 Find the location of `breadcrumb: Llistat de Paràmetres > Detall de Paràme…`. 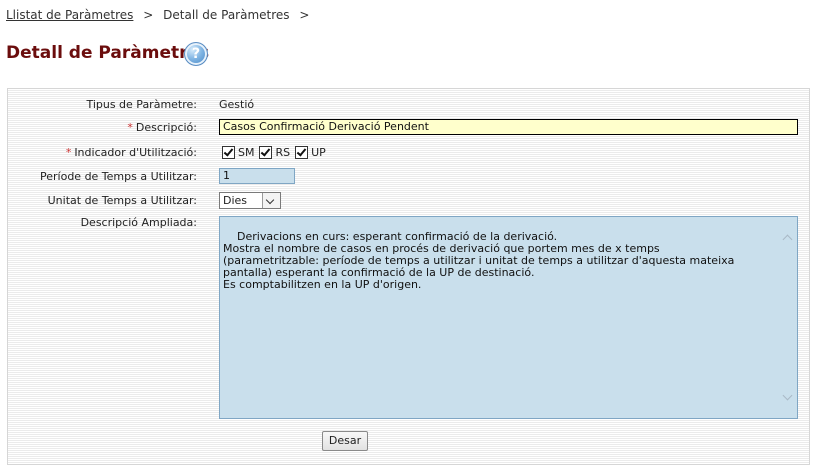

breadcrumb: Llistat de Paràmetres > Detall de Paràme… is located at coordinates (160, 15).